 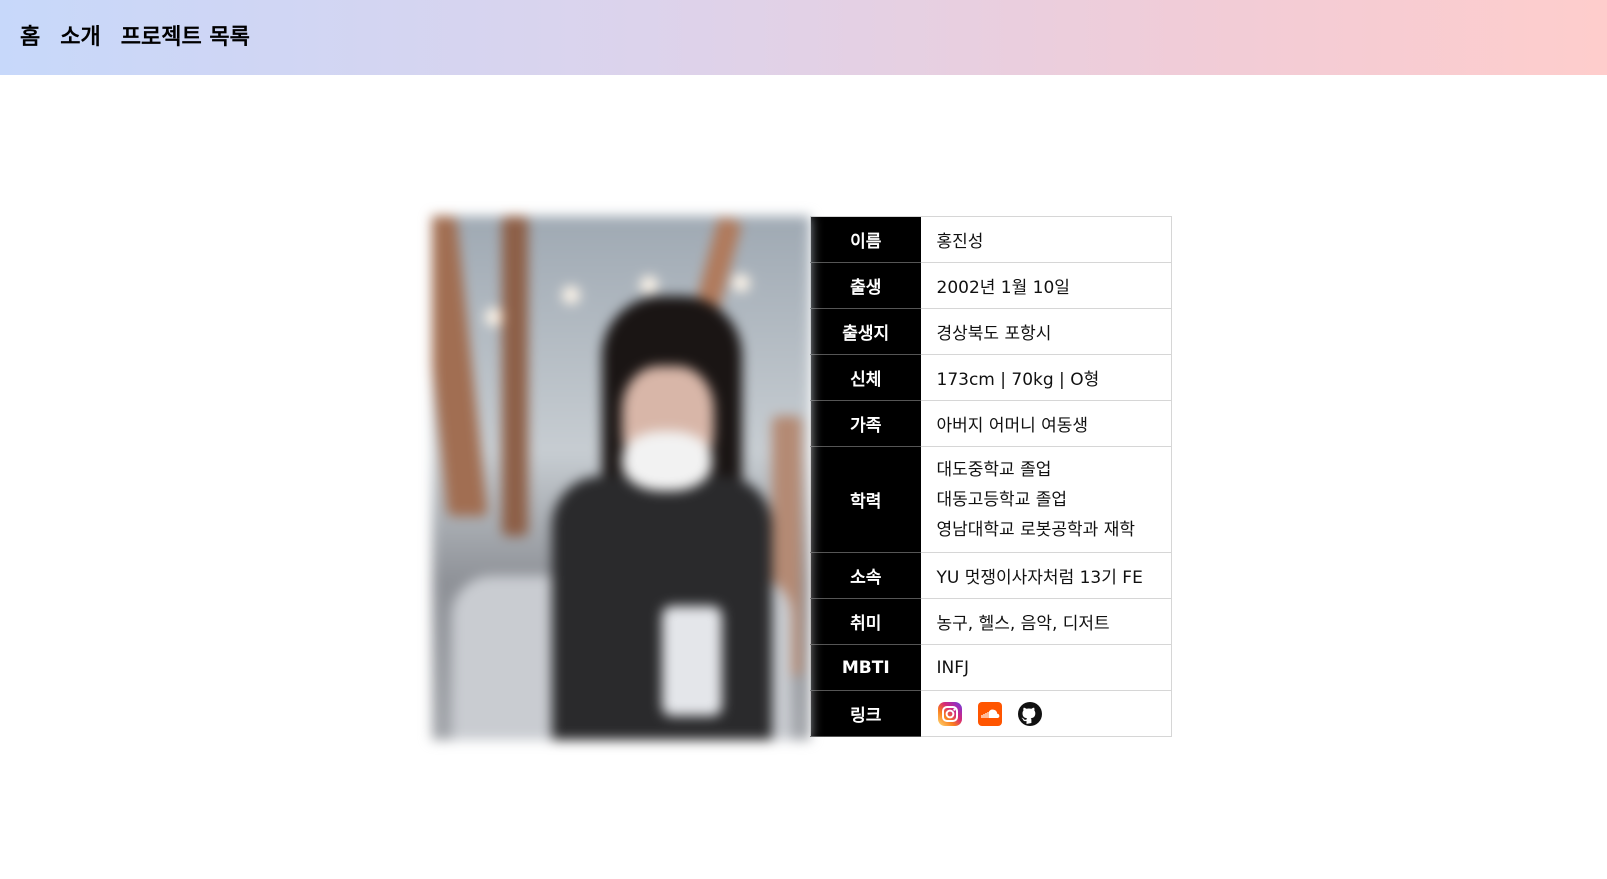 What do you see at coordinates (865, 621) in the screenshot?
I see `row-label-hobby: 취미` at bounding box center [865, 621].